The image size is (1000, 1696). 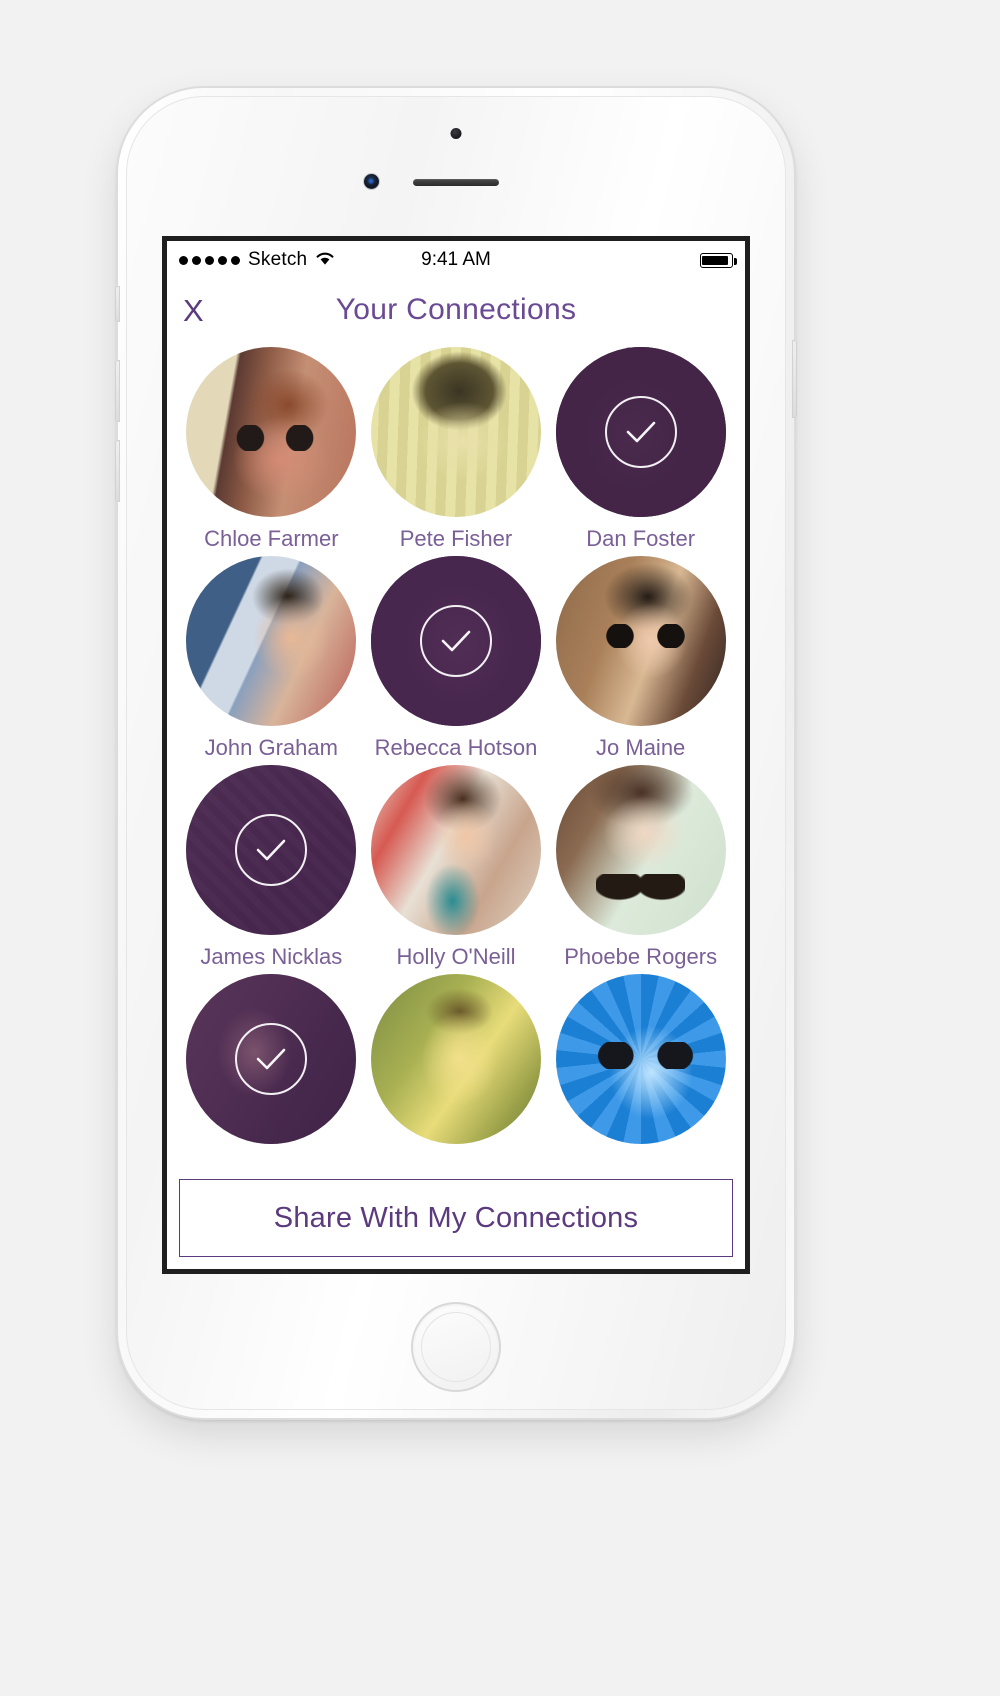 I want to click on connection-name: Jo Maine, so click(x=641, y=747).